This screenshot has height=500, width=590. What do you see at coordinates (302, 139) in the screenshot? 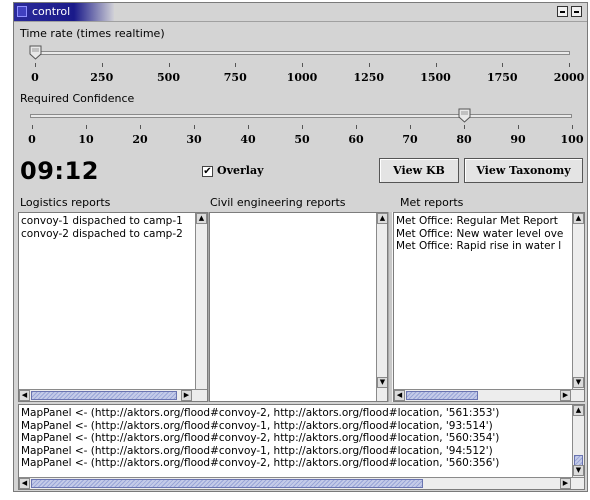
I see `confidence-tick-label: 50` at bounding box center [302, 139].